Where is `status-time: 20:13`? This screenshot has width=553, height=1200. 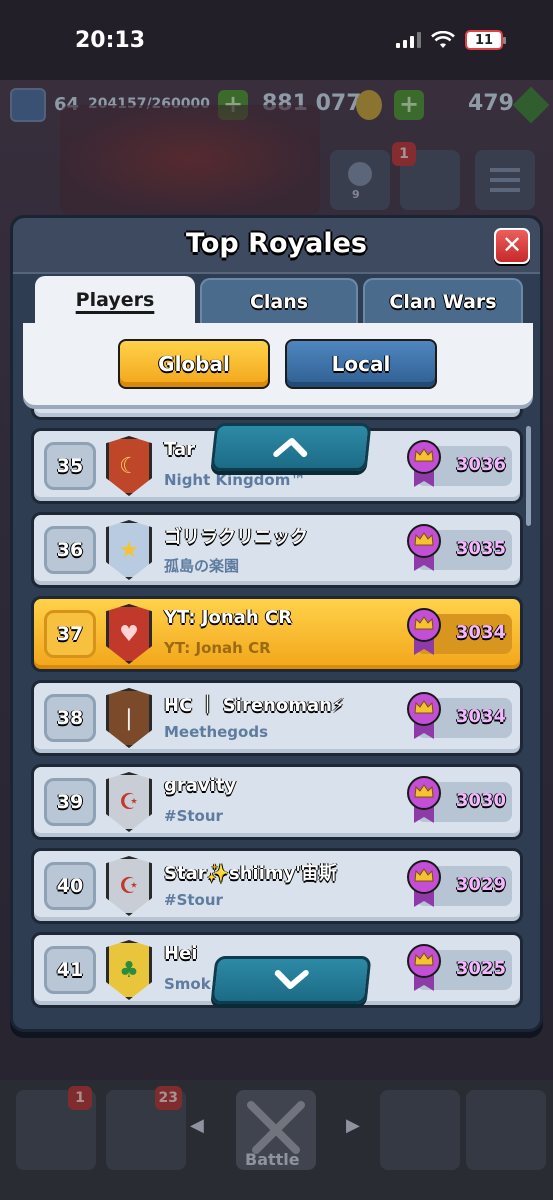 status-time: 20:13 is located at coordinates (110, 40).